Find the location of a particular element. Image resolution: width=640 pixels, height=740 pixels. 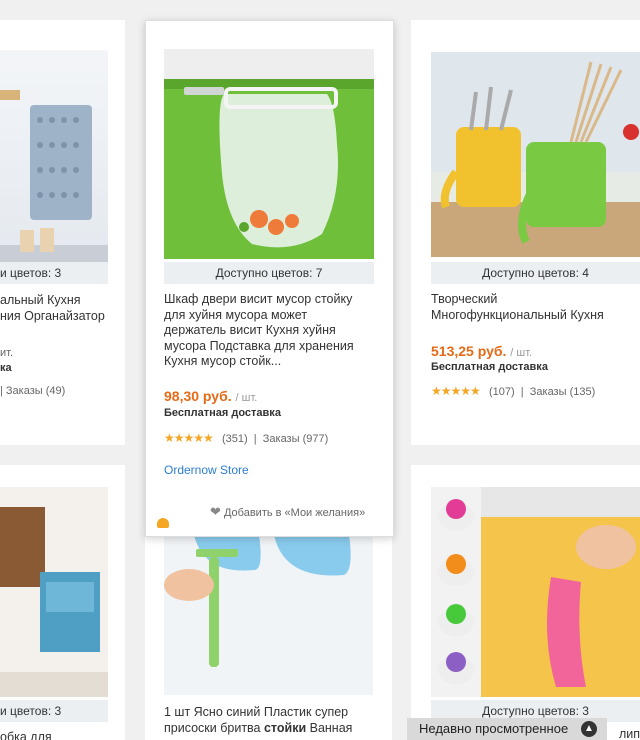

price-value: 98,30 руб. is located at coordinates (198, 396).